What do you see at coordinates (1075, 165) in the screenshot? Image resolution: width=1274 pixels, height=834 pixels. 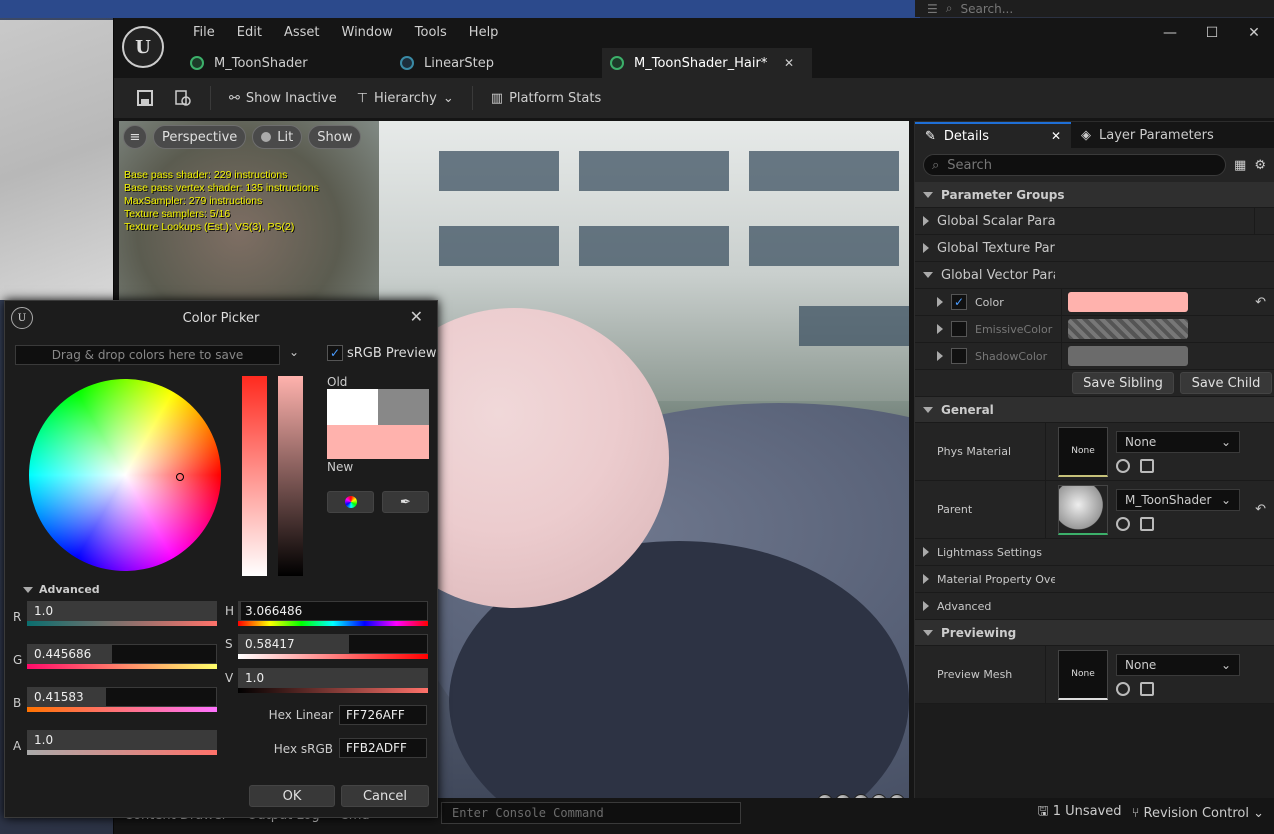 I see `details-search-input: ⌕ Search` at bounding box center [1075, 165].